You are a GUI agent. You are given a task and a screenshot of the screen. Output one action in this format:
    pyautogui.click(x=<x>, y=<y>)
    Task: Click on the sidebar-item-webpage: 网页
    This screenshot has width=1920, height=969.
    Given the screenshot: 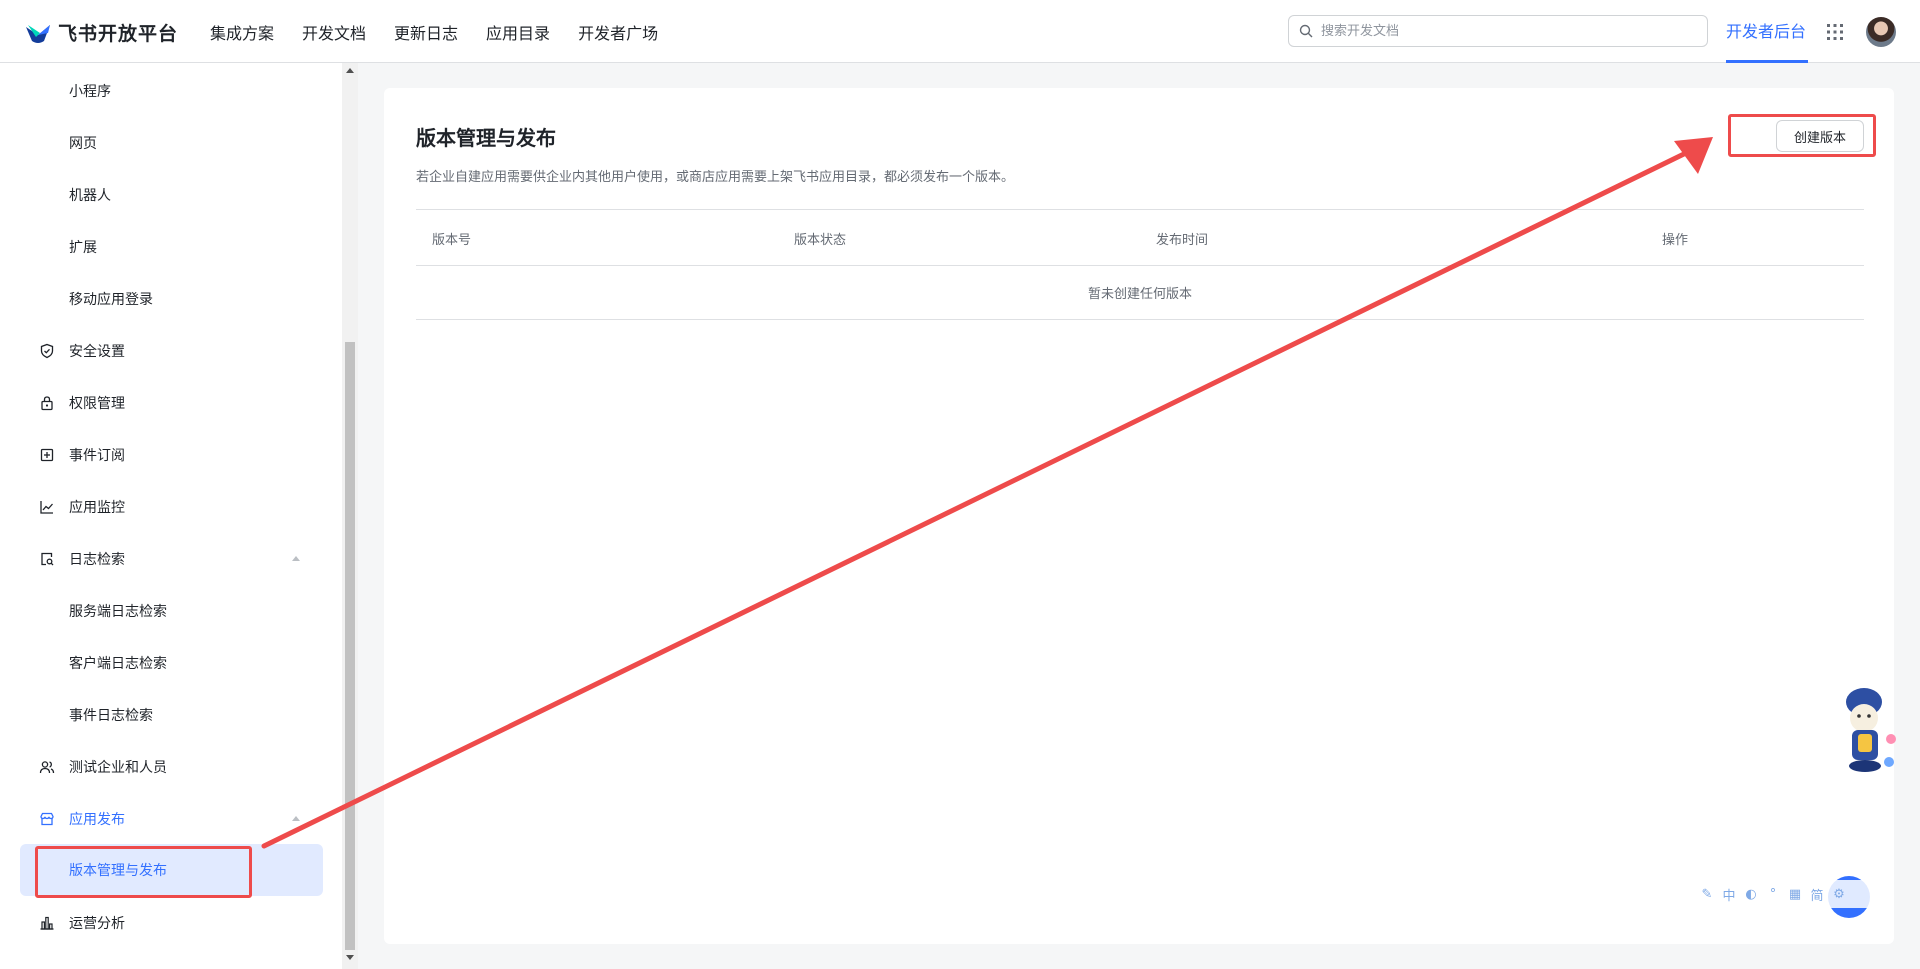 What is the action you would take?
    pyautogui.click(x=171, y=143)
    